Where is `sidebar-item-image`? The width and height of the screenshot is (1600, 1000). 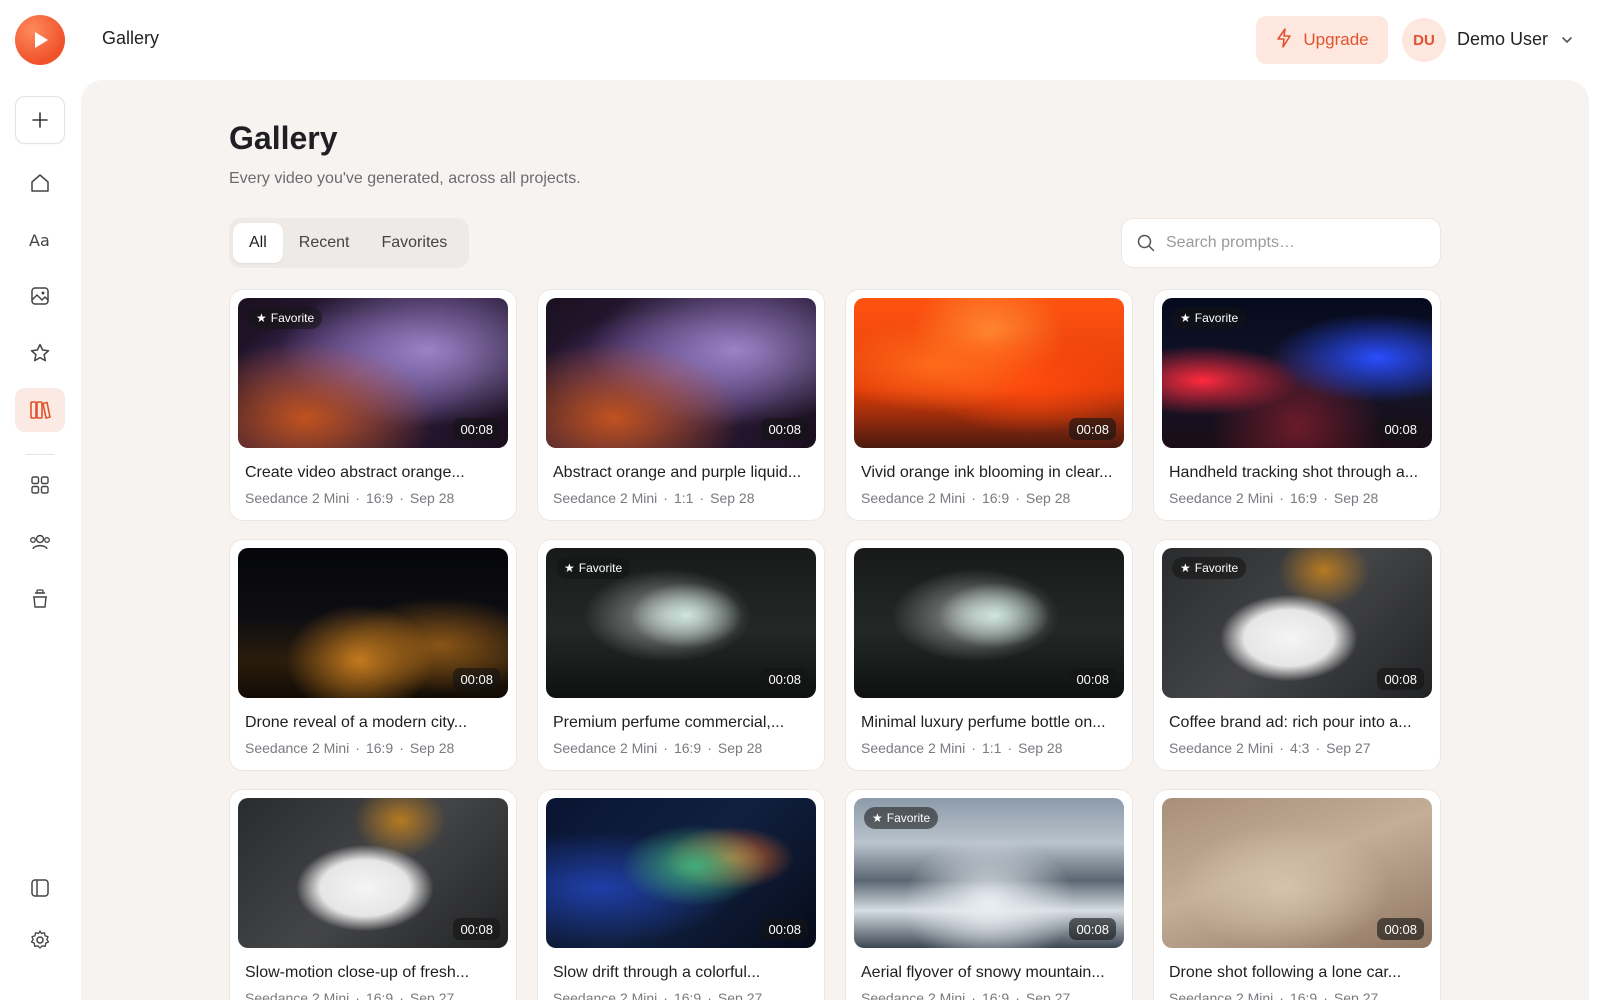 sidebar-item-image is located at coordinates (40, 296).